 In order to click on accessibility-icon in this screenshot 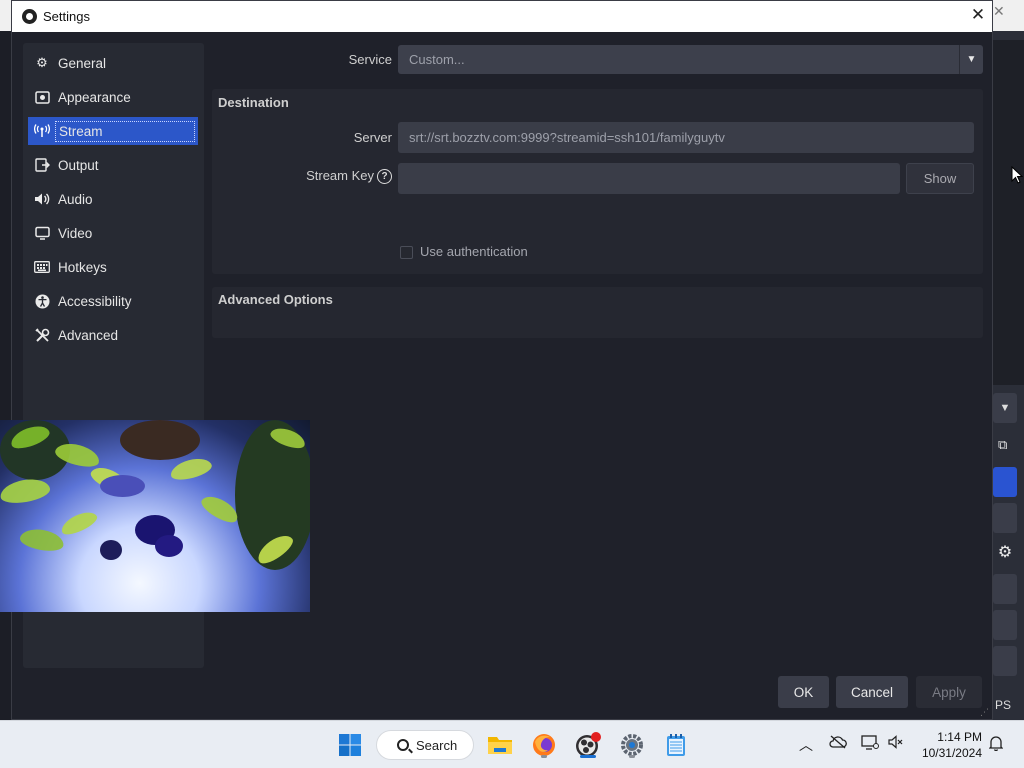, I will do `click(42, 301)`.